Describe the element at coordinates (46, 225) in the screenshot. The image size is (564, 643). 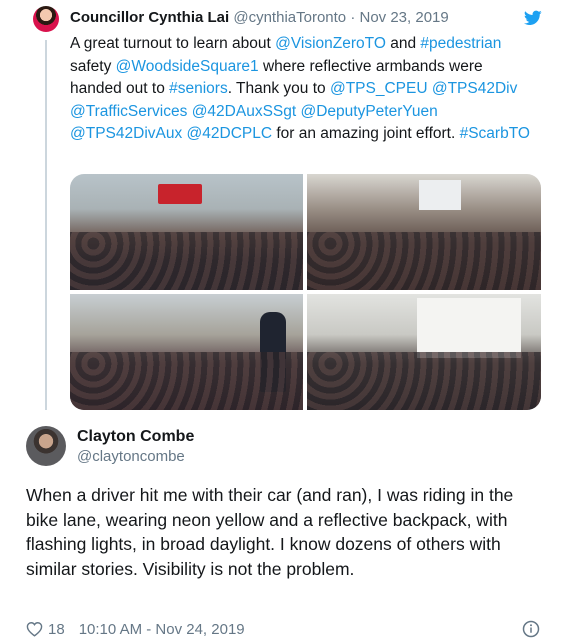
I see `thread-line` at that location.